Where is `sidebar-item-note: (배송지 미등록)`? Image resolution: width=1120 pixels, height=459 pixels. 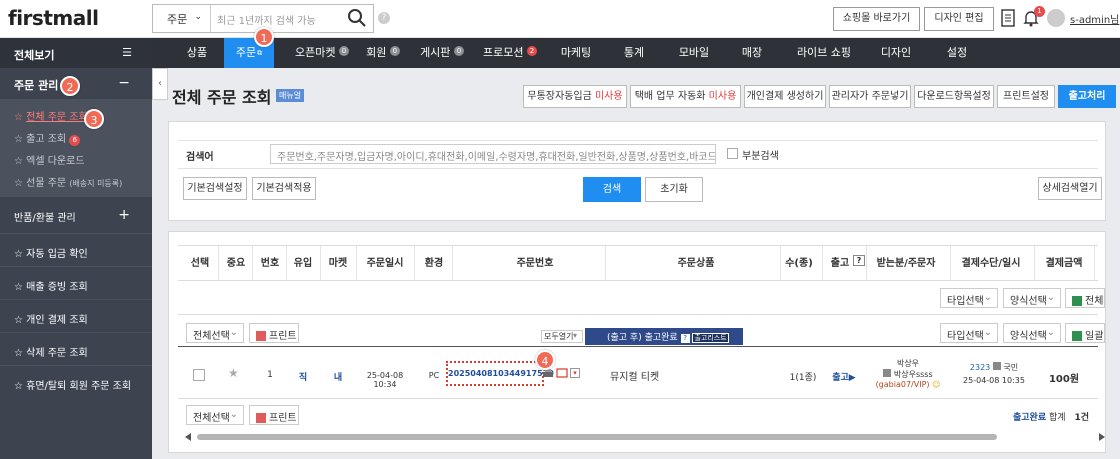
sidebar-item-note: (배송지 미등록) is located at coordinates (96, 183).